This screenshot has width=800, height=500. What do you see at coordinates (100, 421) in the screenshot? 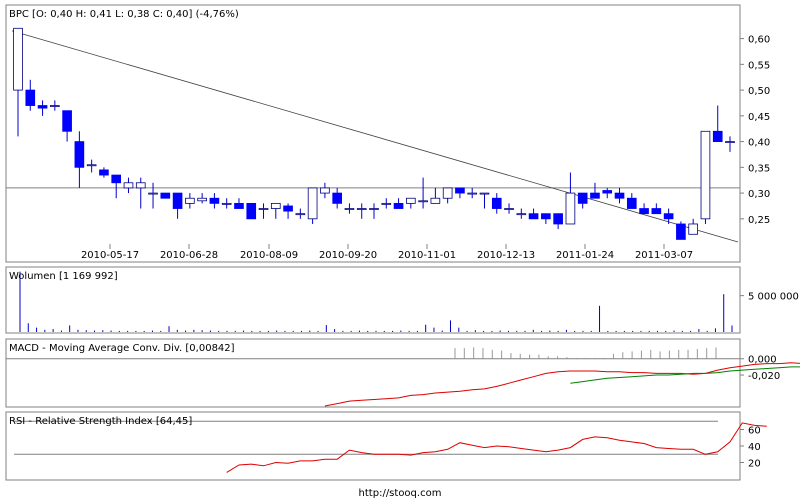
I see `rsi-legend: RSI - Relative Strength Index [64,45]` at bounding box center [100, 421].